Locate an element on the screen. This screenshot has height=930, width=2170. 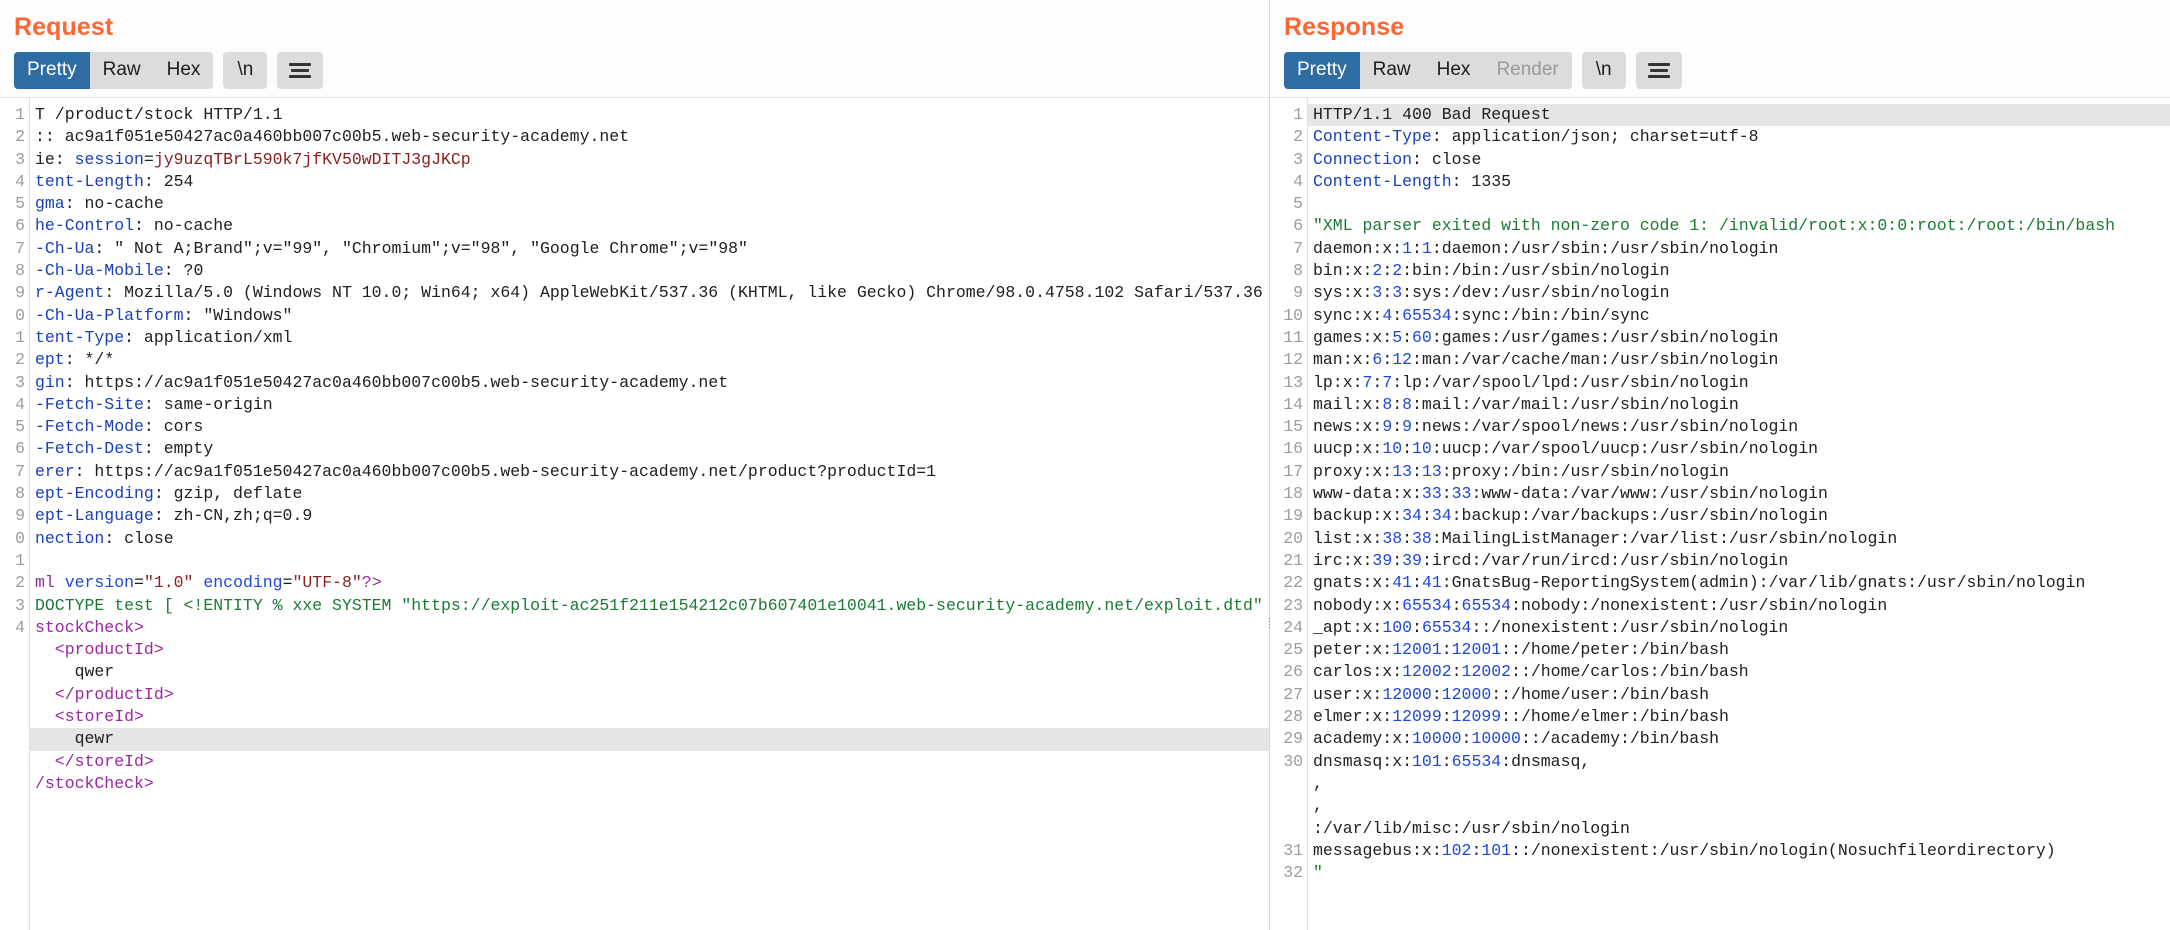
request-code-token: -Ch-Ua-Platform is located at coordinates (109, 315).